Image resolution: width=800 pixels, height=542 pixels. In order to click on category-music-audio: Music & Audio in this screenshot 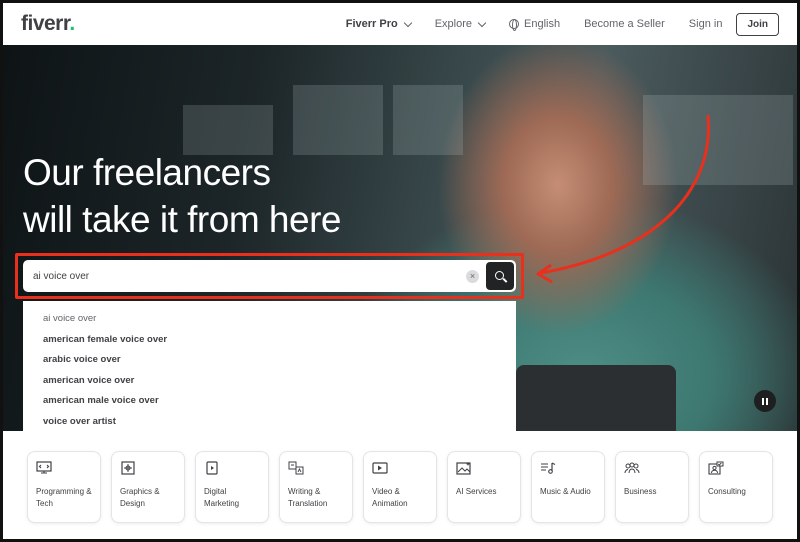, I will do `click(568, 487)`.